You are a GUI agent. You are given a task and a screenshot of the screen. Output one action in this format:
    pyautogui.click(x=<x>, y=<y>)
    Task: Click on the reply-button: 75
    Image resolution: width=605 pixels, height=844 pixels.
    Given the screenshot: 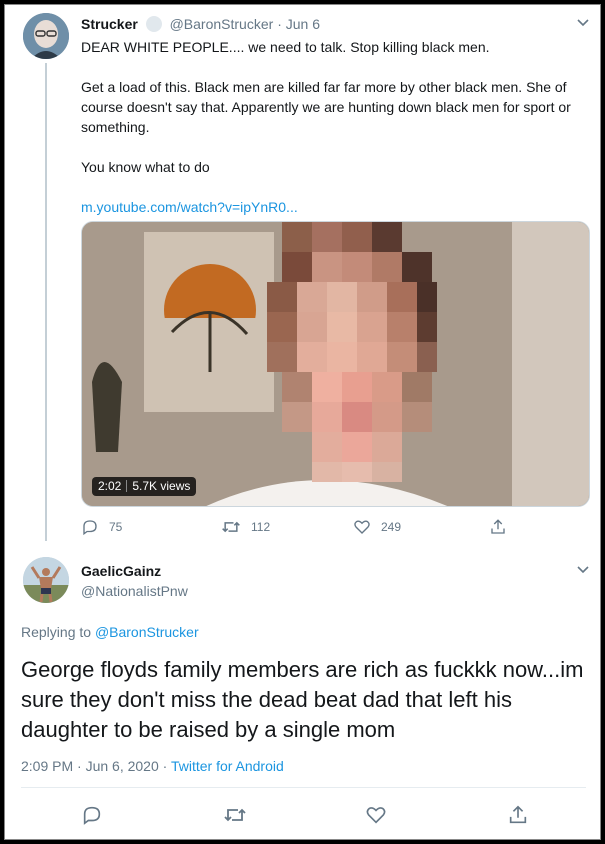 What is the action you would take?
    pyautogui.click(x=101, y=527)
    